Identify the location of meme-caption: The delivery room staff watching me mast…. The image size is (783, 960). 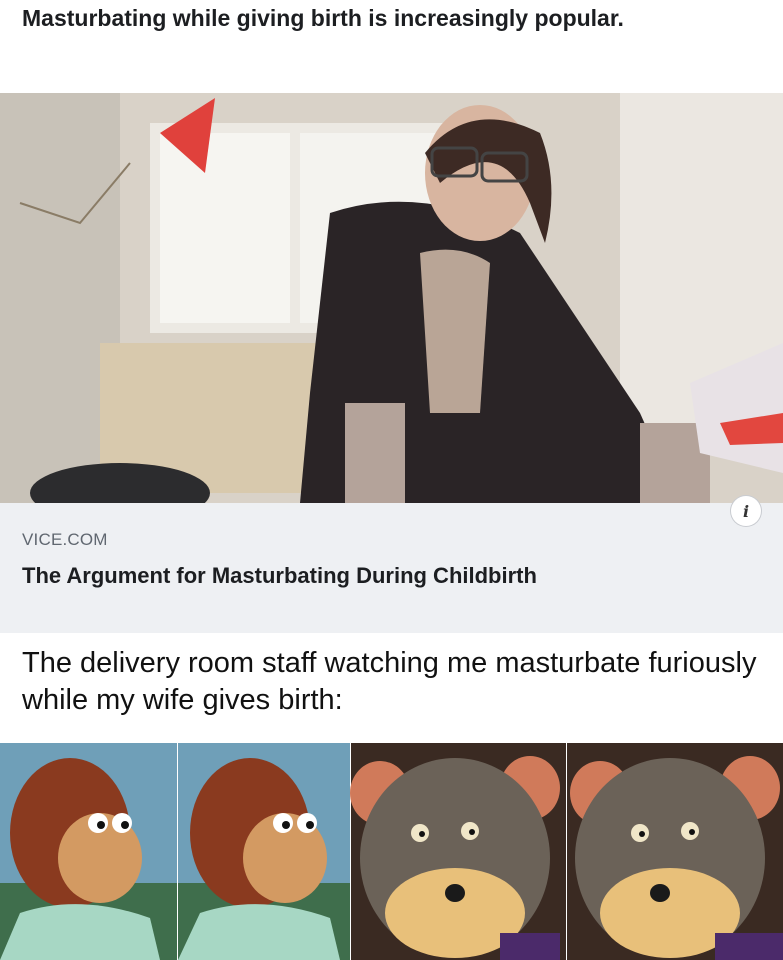
(389, 681).